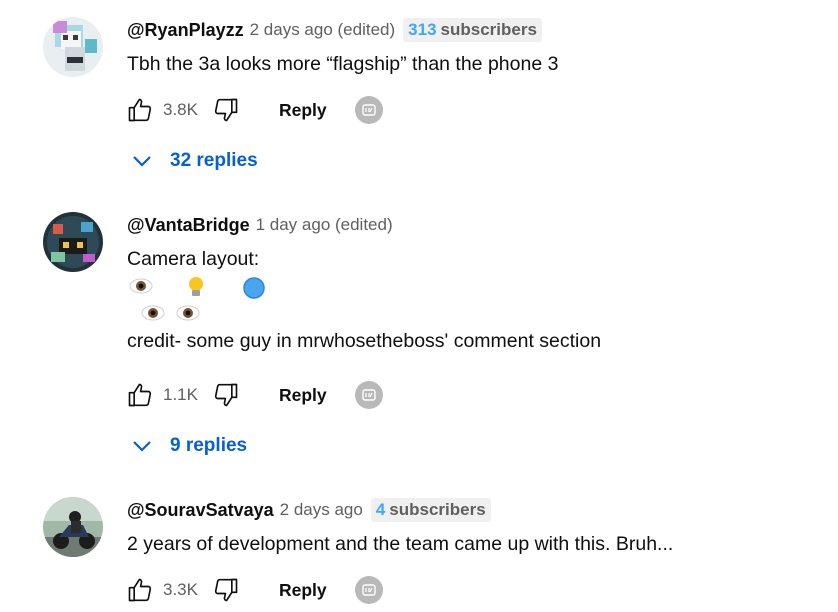 This screenshot has width=838, height=612. Describe the element at coordinates (254, 395) in the screenshot. I see `comment-actions: 1.1K Reply` at that location.